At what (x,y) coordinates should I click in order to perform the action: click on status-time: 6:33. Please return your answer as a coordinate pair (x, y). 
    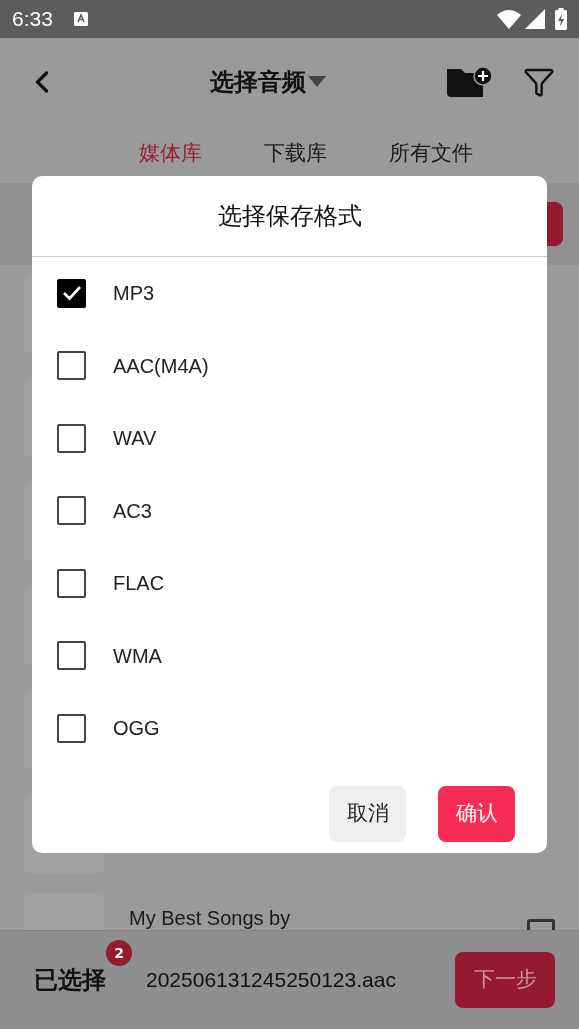
    Looking at the image, I should click on (32, 19).